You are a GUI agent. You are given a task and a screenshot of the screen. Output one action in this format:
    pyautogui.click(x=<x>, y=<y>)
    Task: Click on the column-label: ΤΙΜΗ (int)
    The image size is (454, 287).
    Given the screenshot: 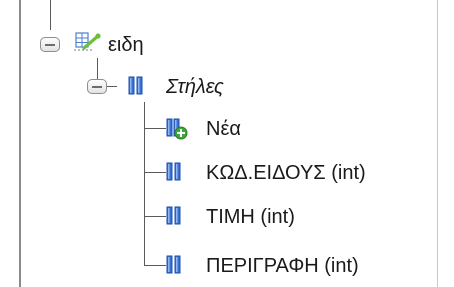 What is the action you would take?
    pyautogui.click(x=250, y=217)
    